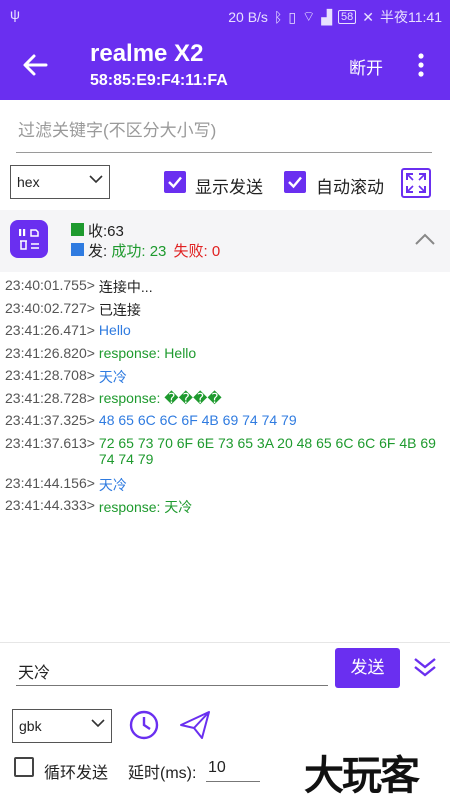 The width and height of the screenshot is (450, 801). What do you see at coordinates (60, 182) in the screenshot?
I see `encoding-select: hex` at bounding box center [60, 182].